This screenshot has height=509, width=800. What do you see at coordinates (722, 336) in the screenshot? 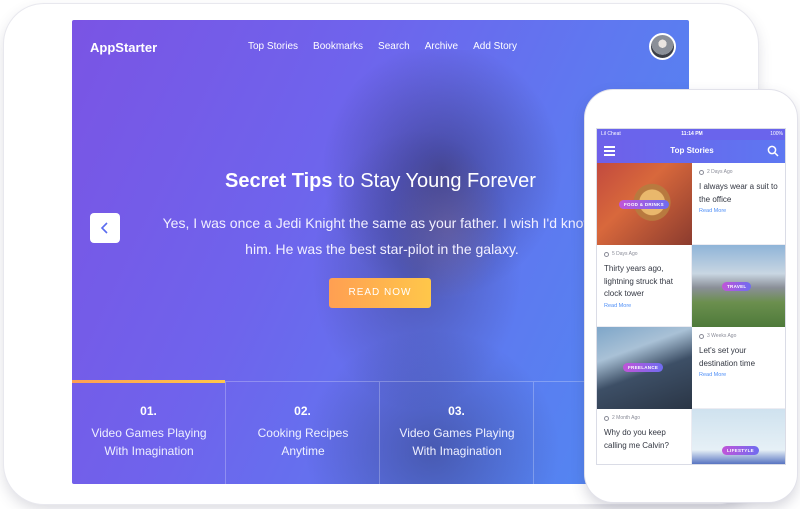
I see `story-date: 3 Weeks Ago` at bounding box center [722, 336].